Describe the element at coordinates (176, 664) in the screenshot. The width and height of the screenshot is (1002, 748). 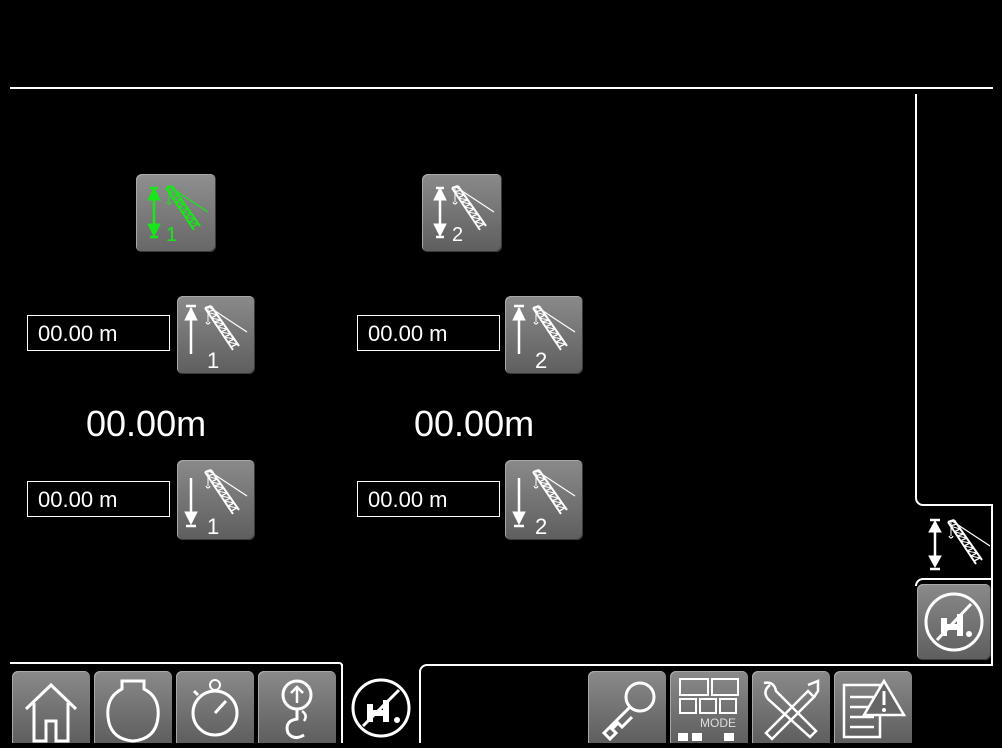
I see `bottom-bar-frame-left` at that location.